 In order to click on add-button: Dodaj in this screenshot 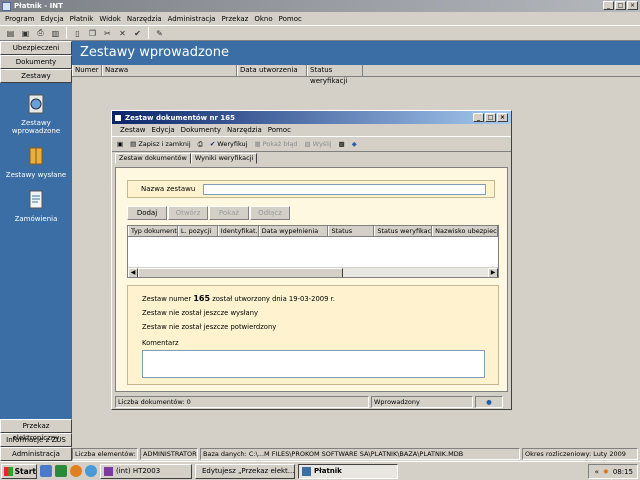, I will do `click(147, 213)`.